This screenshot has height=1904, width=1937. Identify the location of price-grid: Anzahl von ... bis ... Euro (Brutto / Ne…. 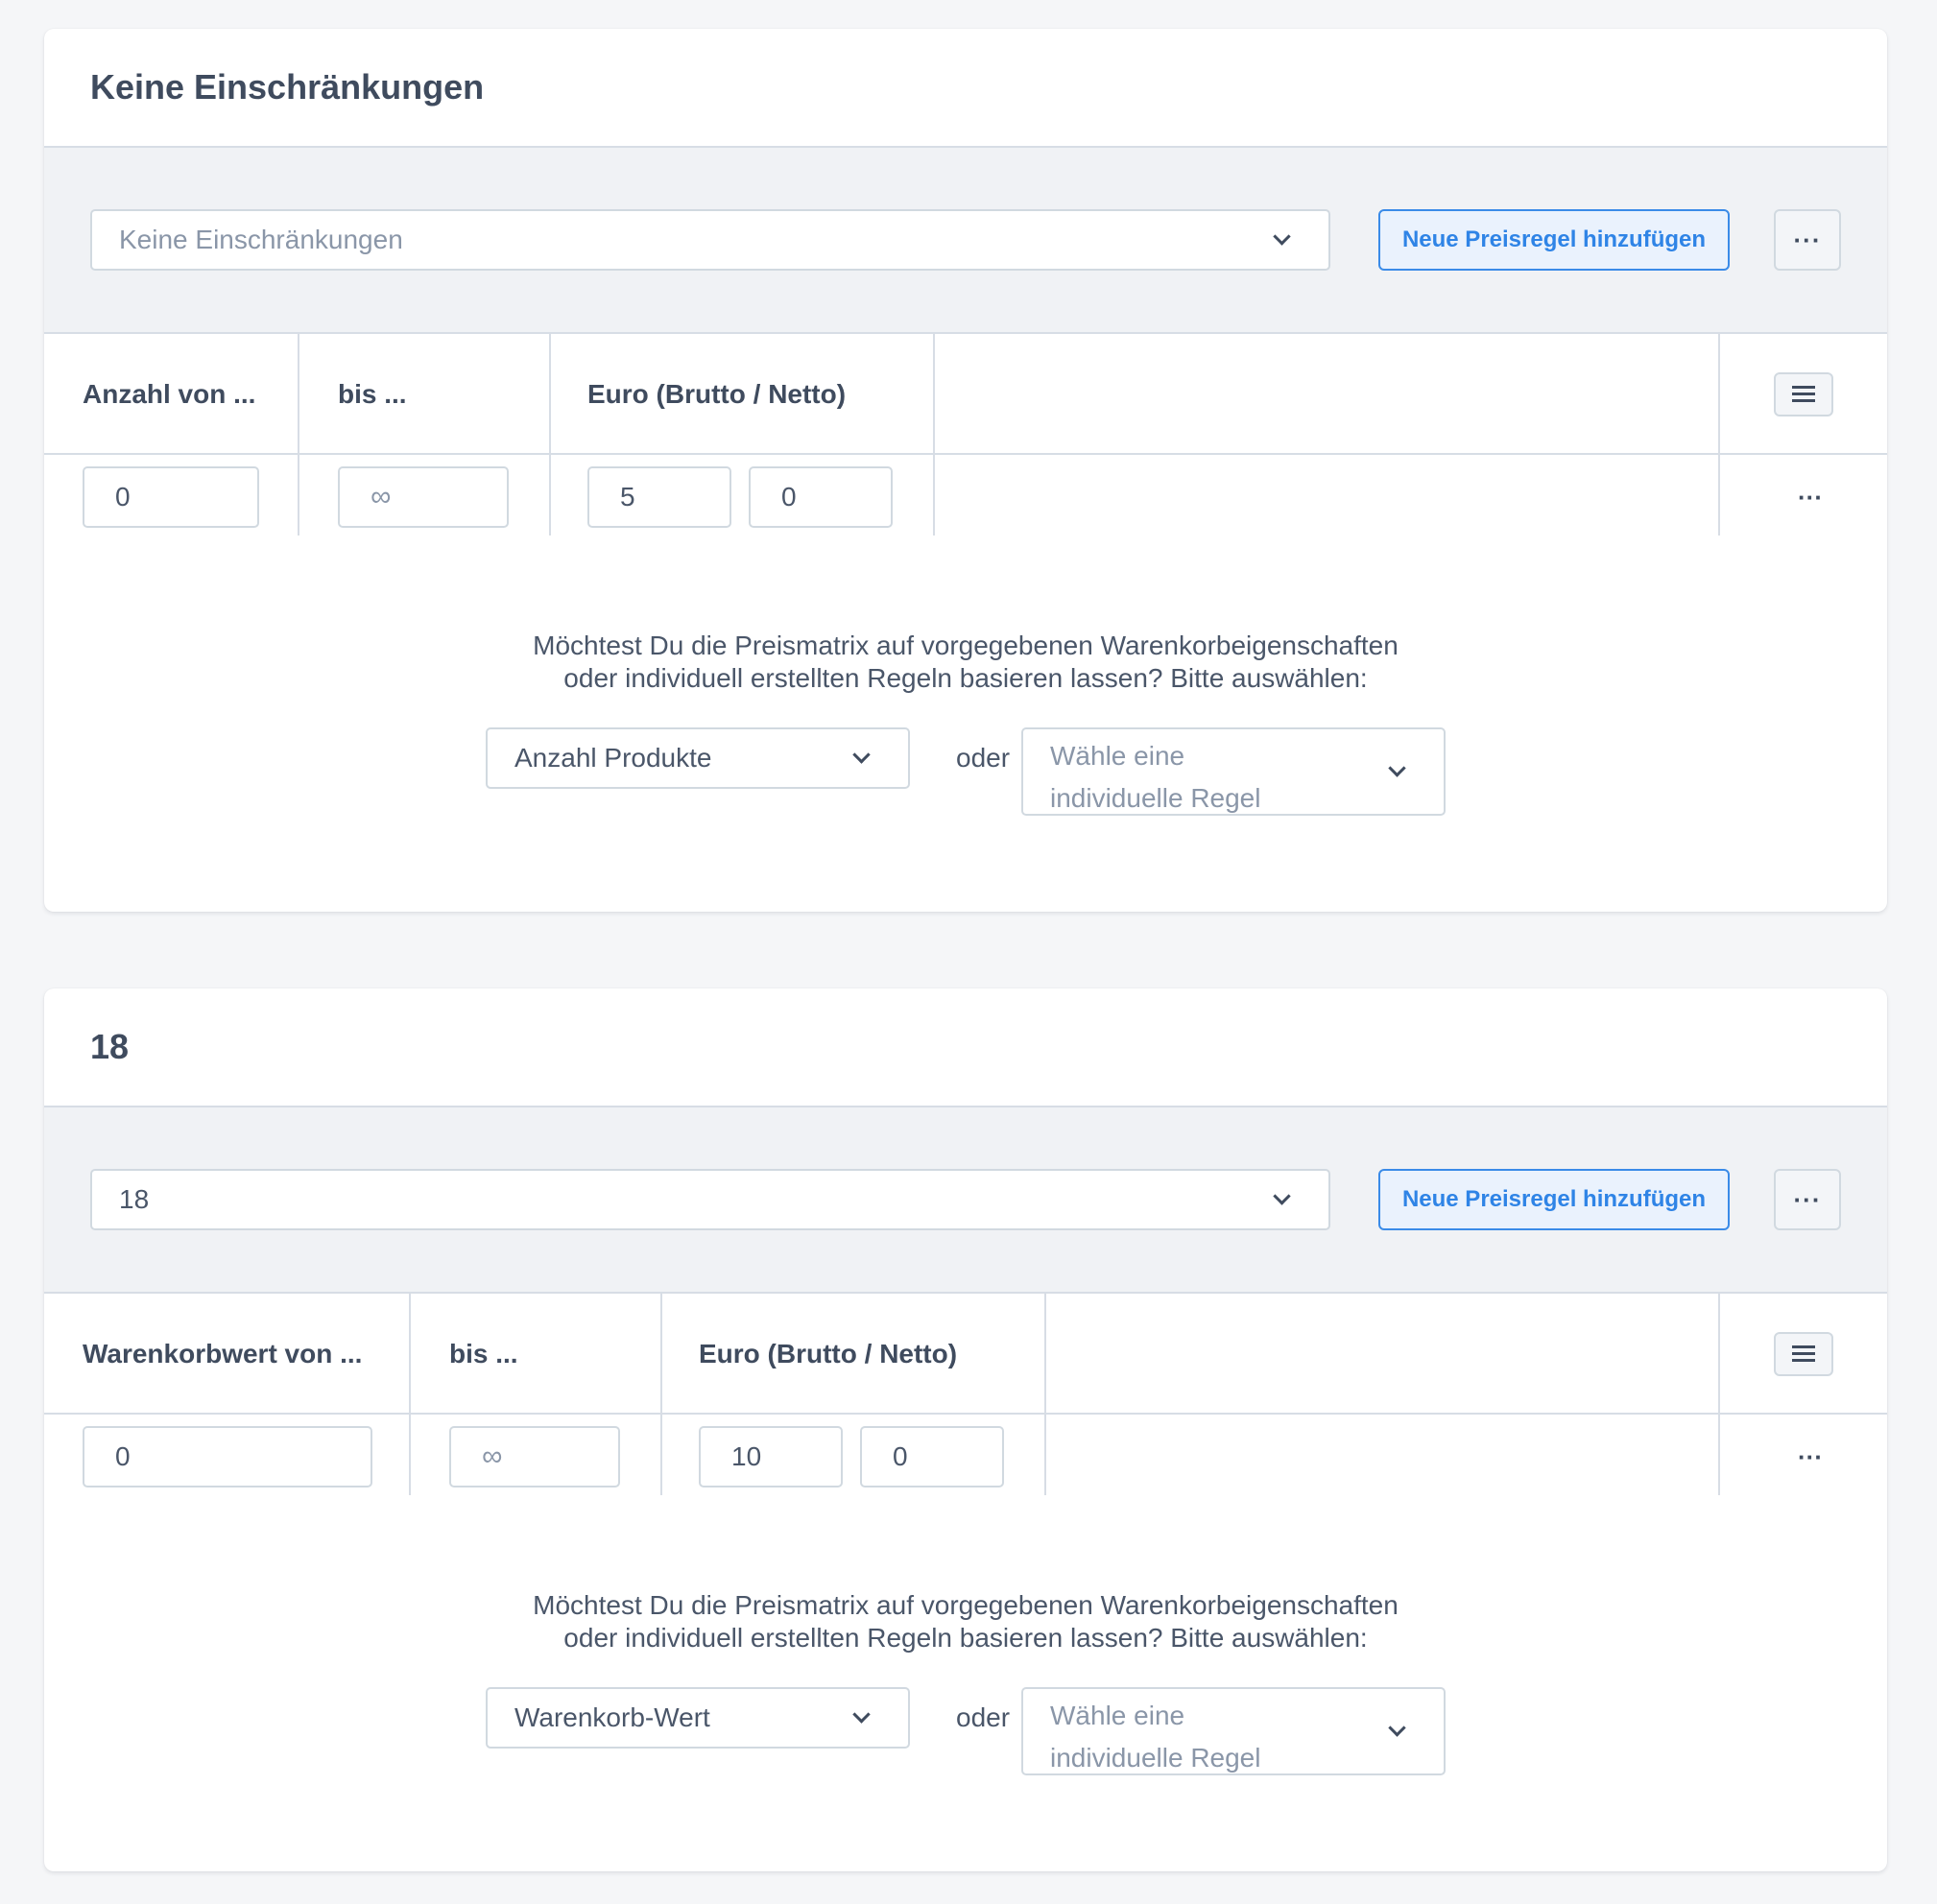
(965, 435).